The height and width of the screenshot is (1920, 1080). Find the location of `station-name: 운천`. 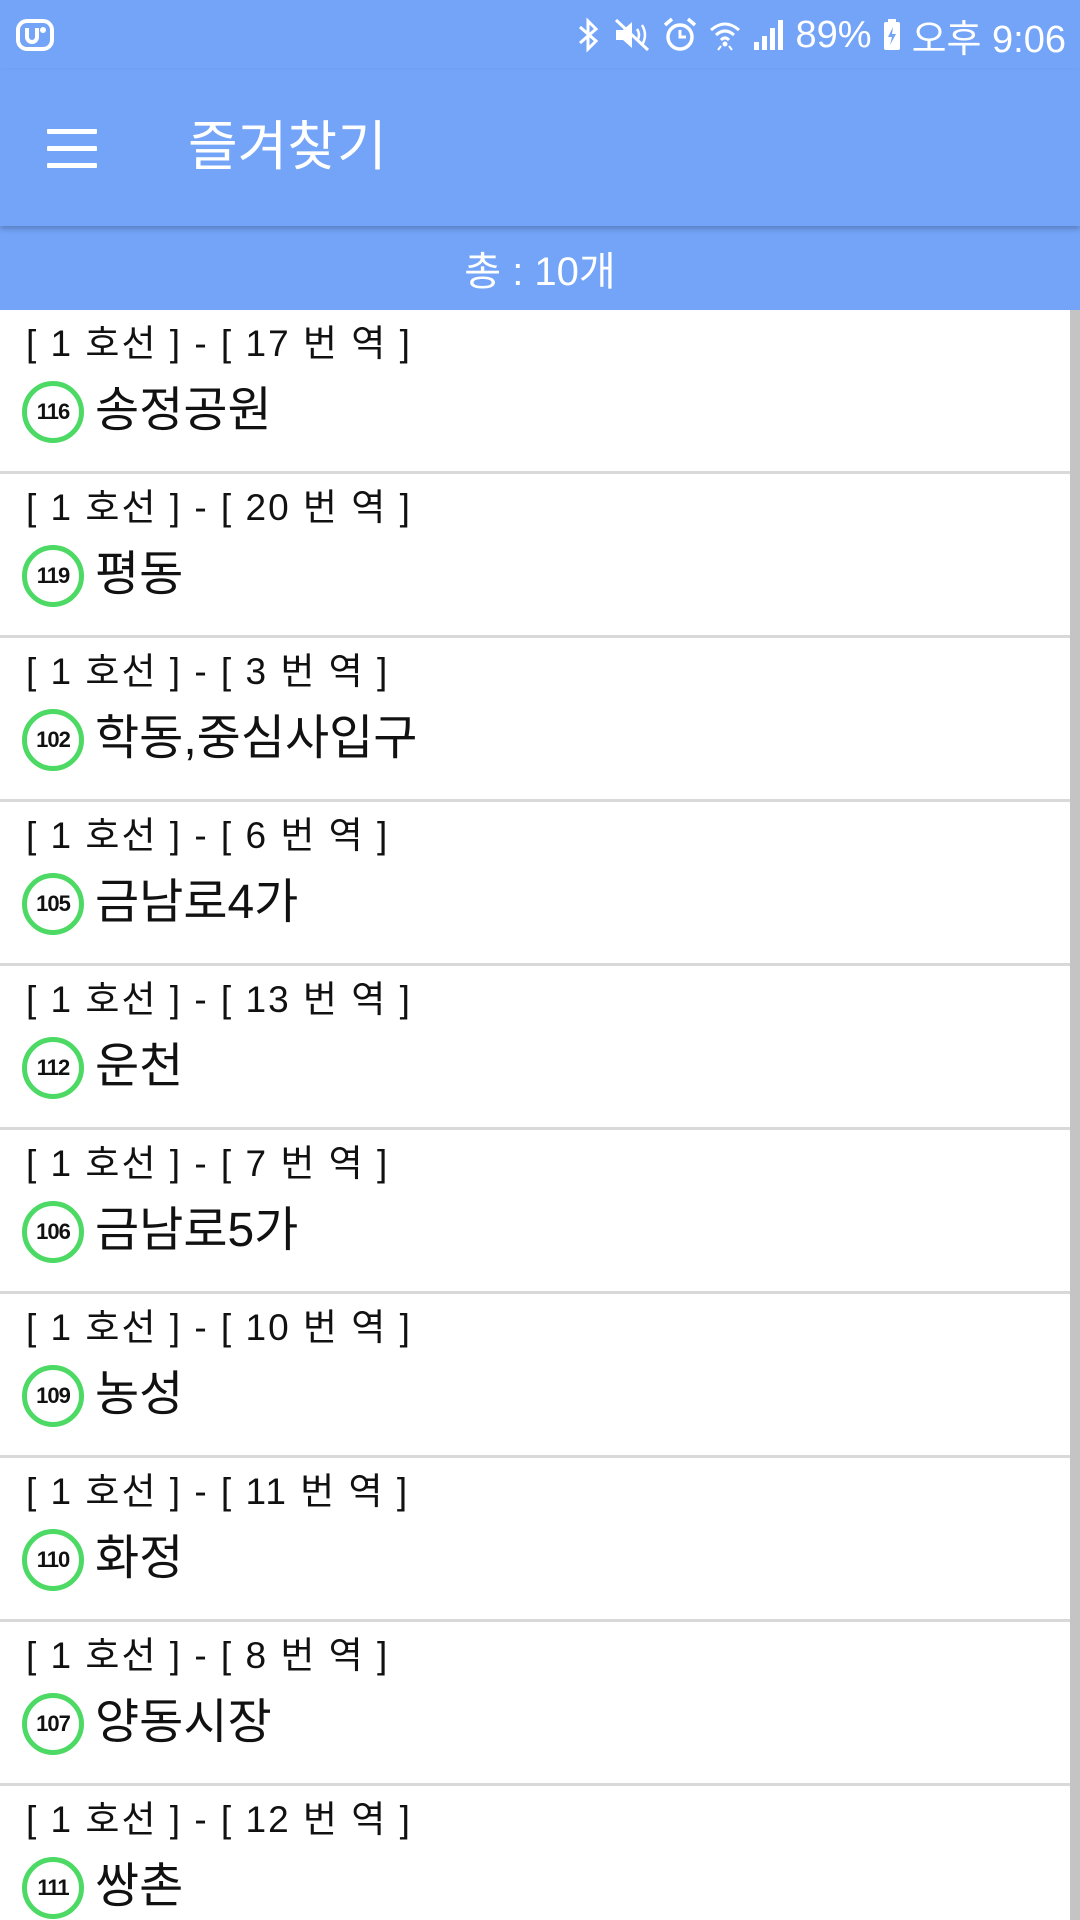

station-name: 운천 is located at coordinates (139, 1066).